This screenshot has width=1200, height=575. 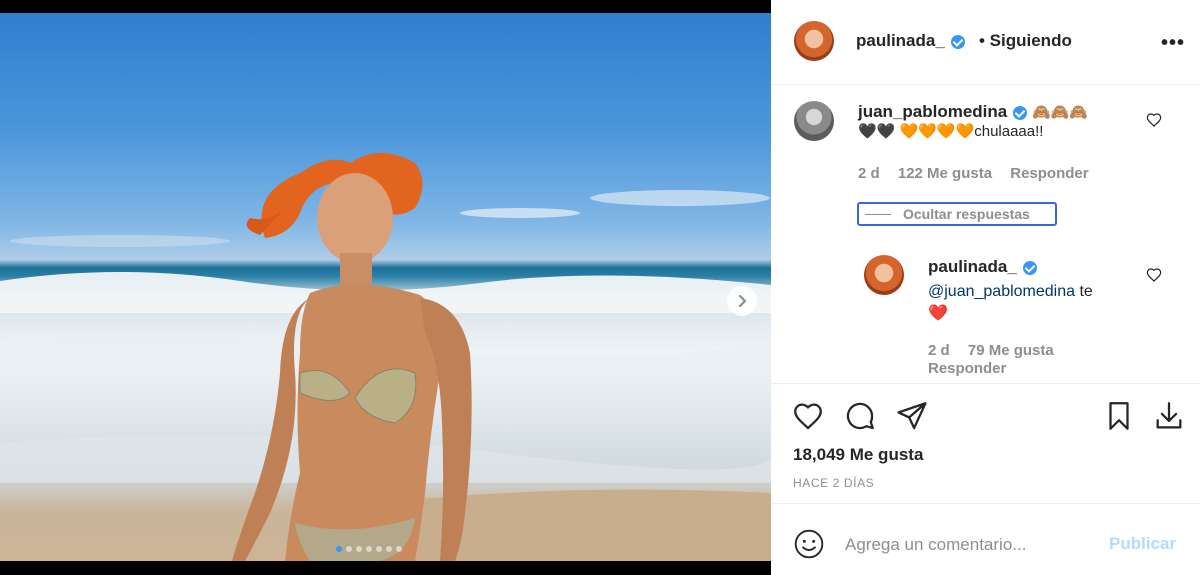 What do you see at coordinates (900, 40) in the screenshot?
I see `author-username-text: paulinada_` at bounding box center [900, 40].